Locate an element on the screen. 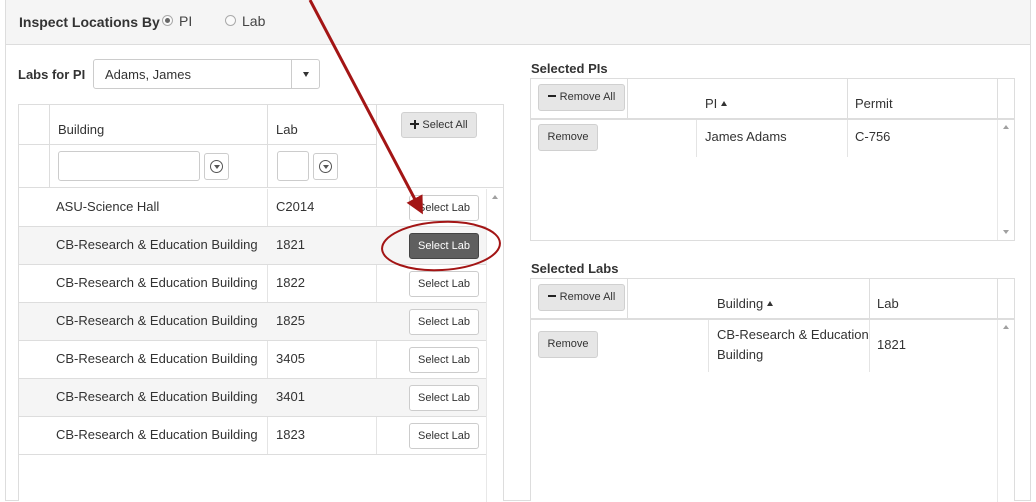 The image size is (1036, 502). caret-down-icon is located at coordinates (306, 74).